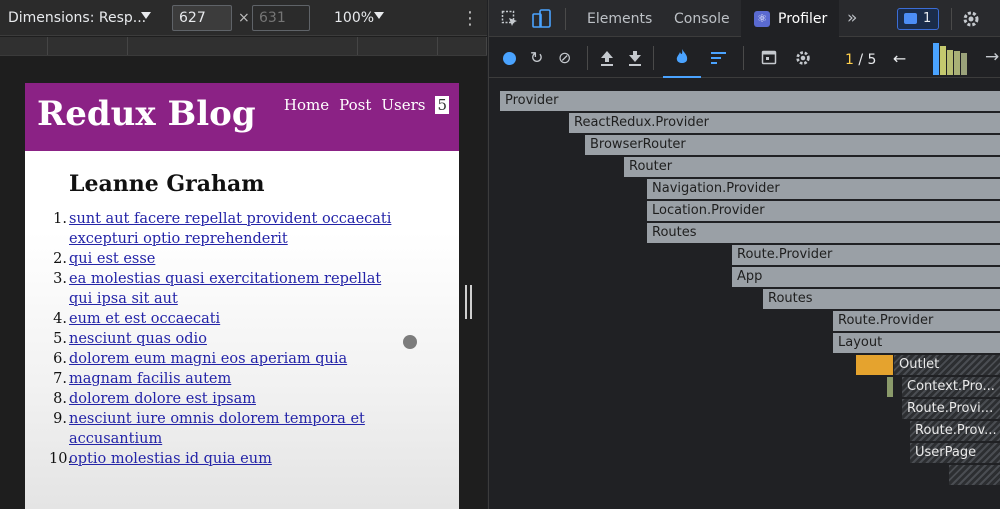  What do you see at coordinates (162, 399) in the screenshot?
I see `post-link: dolorem dolore est ipsam` at bounding box center [162, 399].